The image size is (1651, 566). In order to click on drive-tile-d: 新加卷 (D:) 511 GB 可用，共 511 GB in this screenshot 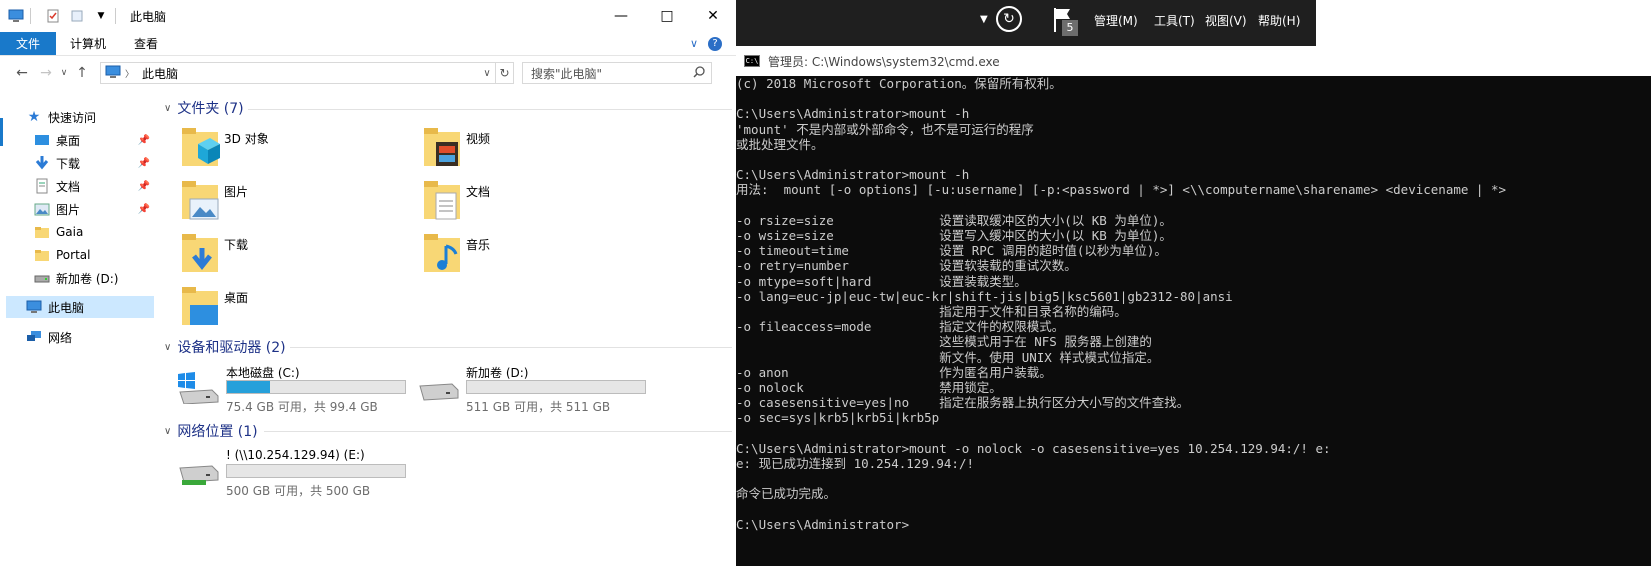, I will do `click(536, 389)`.